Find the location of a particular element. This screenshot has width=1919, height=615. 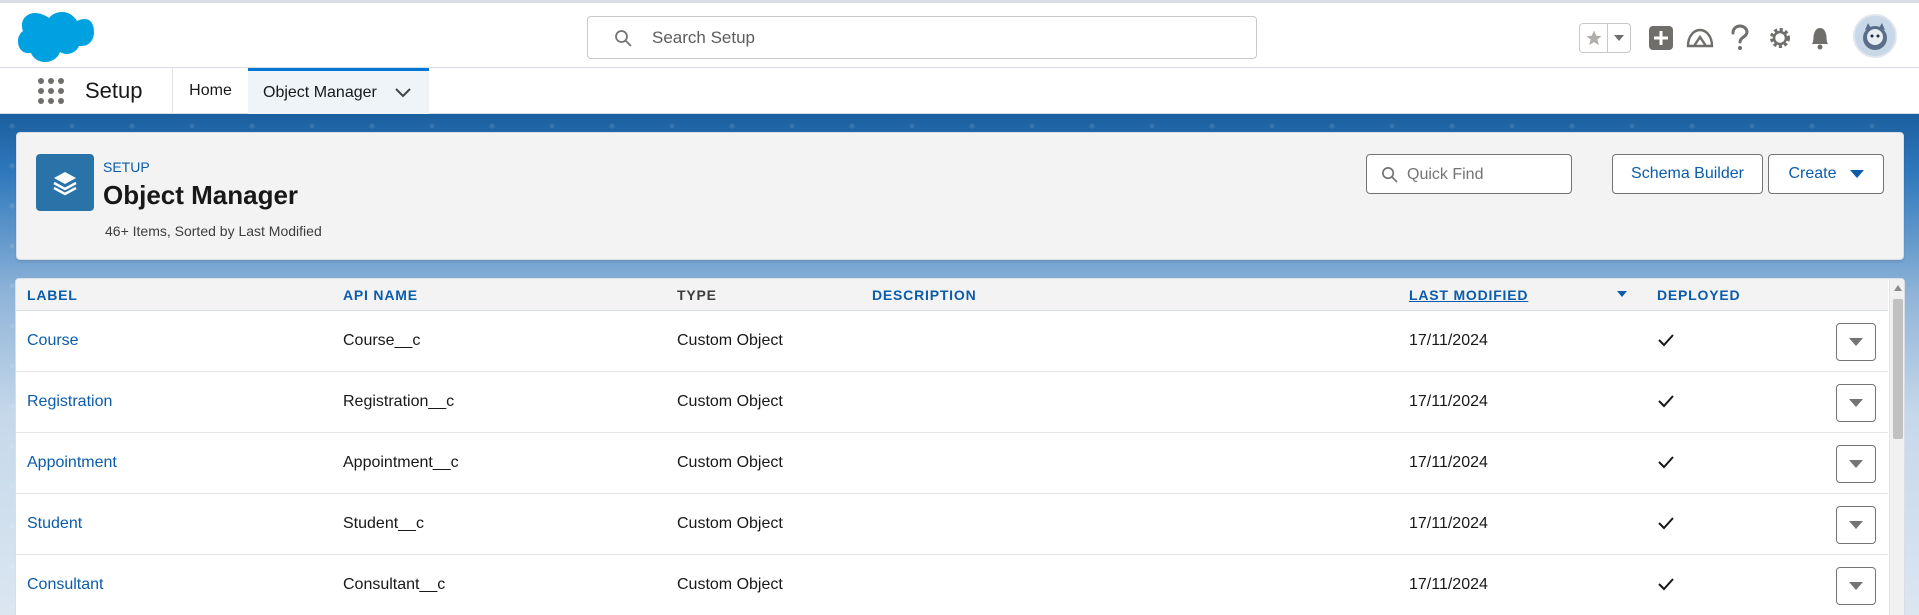

page-title: Object Manager is located at coordinates (201, 195).